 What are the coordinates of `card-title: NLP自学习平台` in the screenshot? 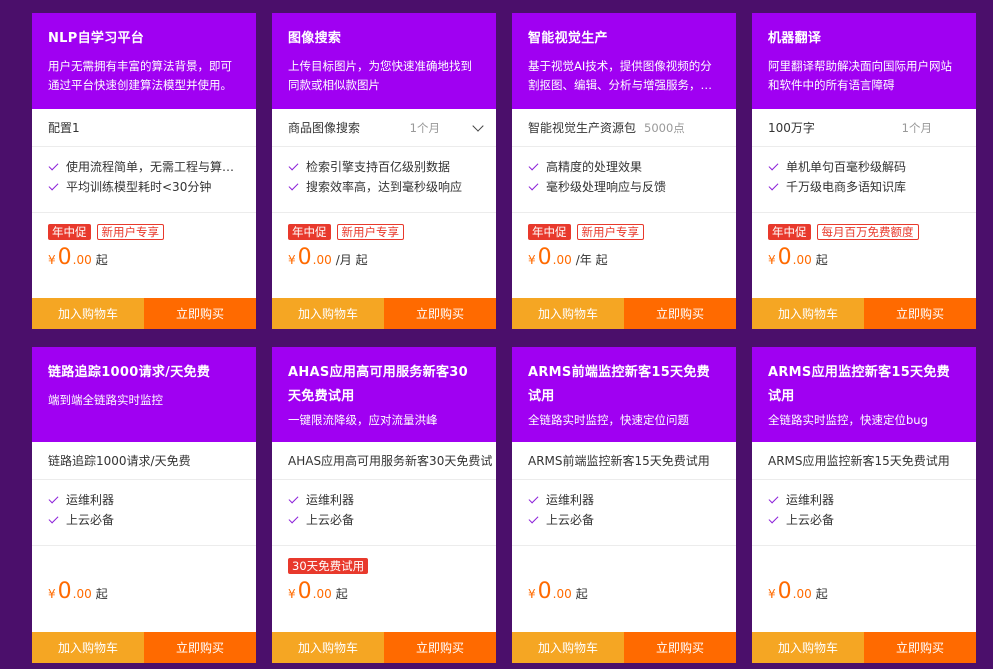 It's located at (96, 38).